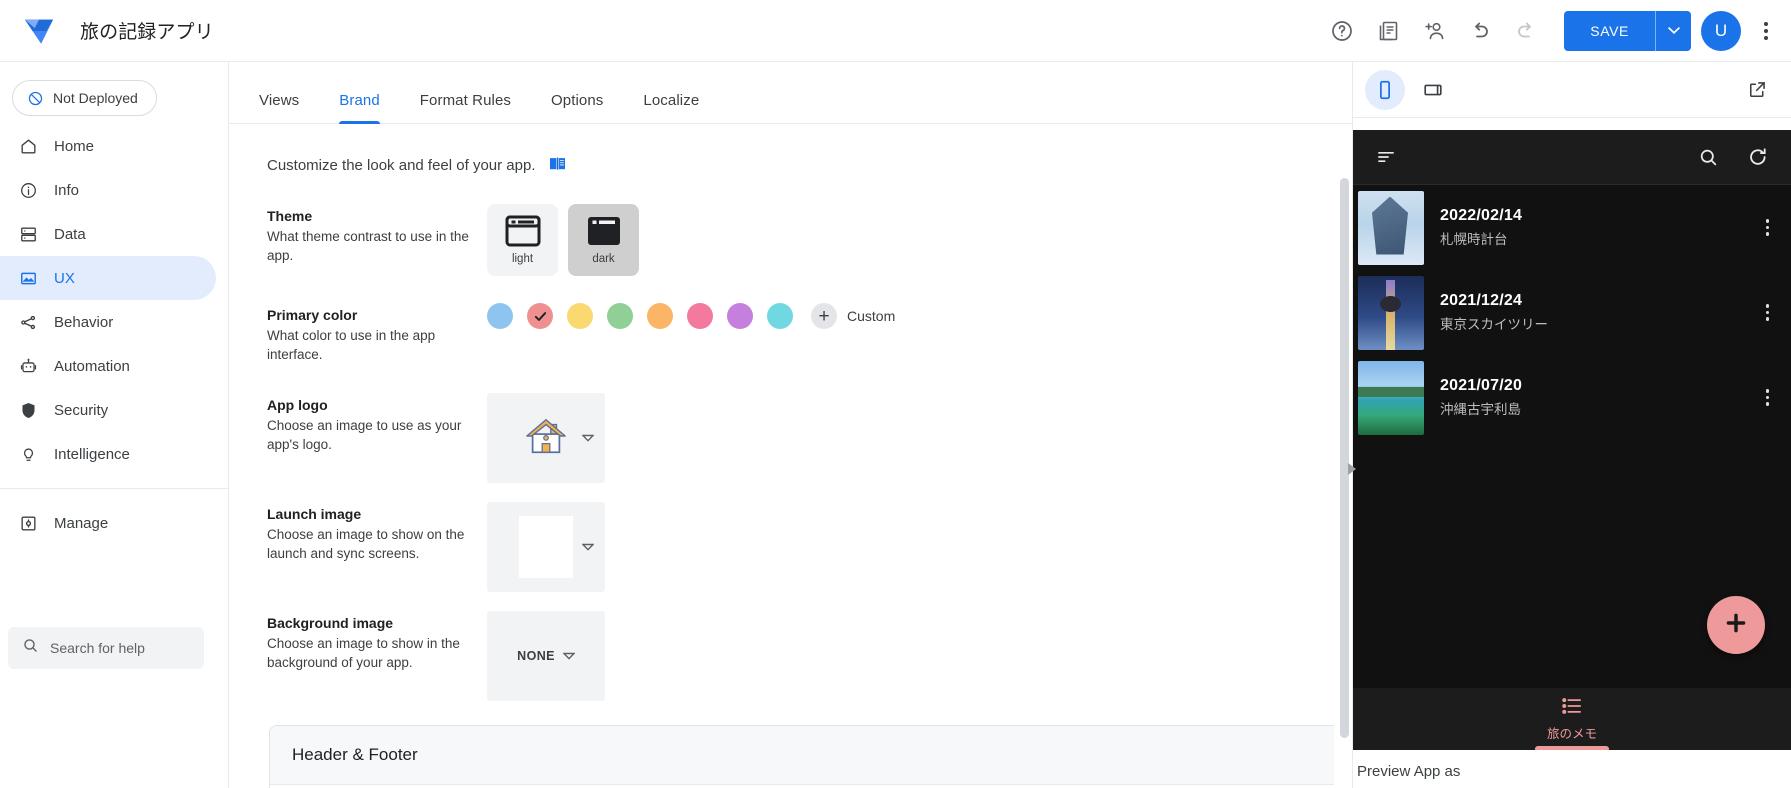 This screenshot has width=1791, height=788. What do you see at coordinates (700, 316) in the screenshot?
I see `color-swatch-pink` at bounding box center [700, 316].